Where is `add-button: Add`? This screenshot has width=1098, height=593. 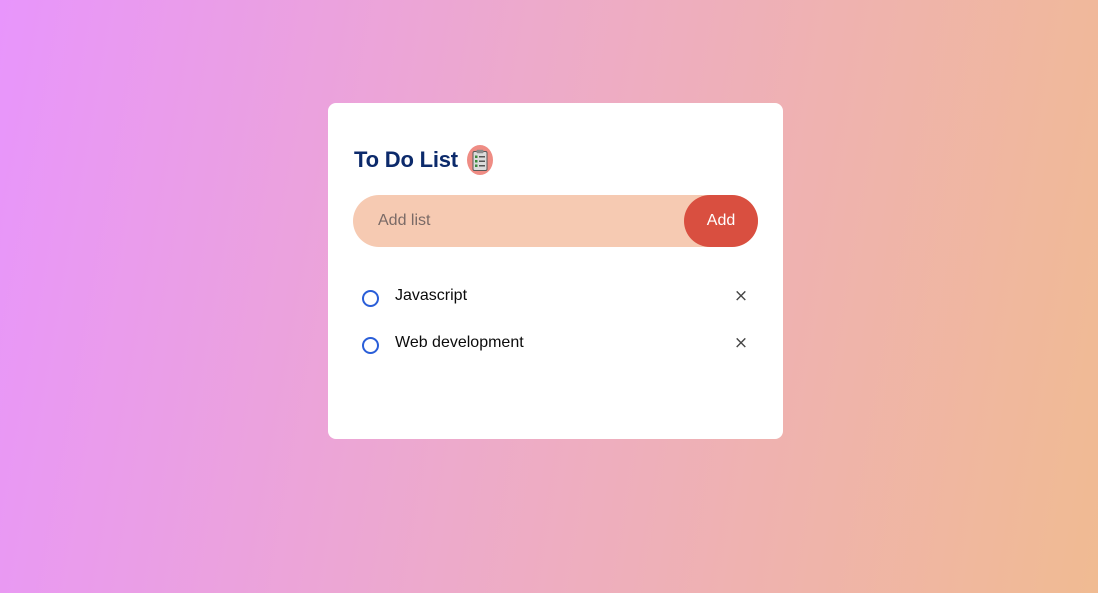
add-button: Add is located at coordinates (721, 221).